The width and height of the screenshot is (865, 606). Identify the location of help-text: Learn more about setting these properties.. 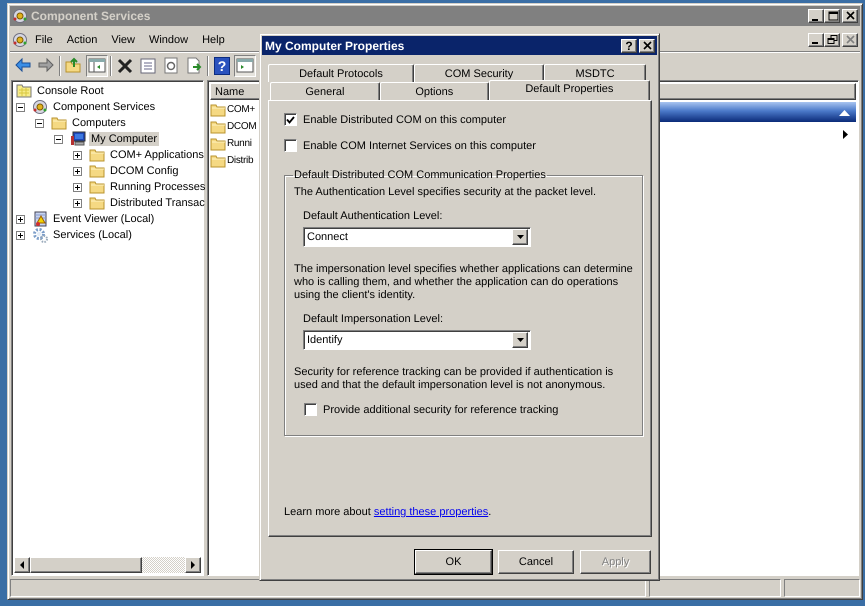
(388, 512).